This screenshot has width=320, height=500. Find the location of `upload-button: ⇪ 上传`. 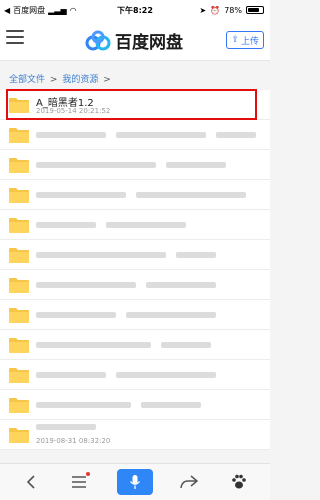

upload-button: ⇪ 上传 is located at coordinates (245, 40).